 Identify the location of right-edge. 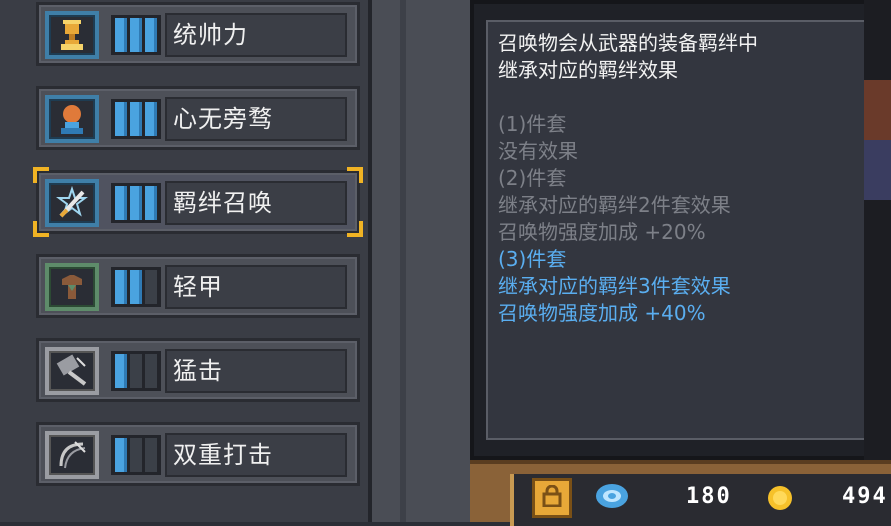
(877, 230).